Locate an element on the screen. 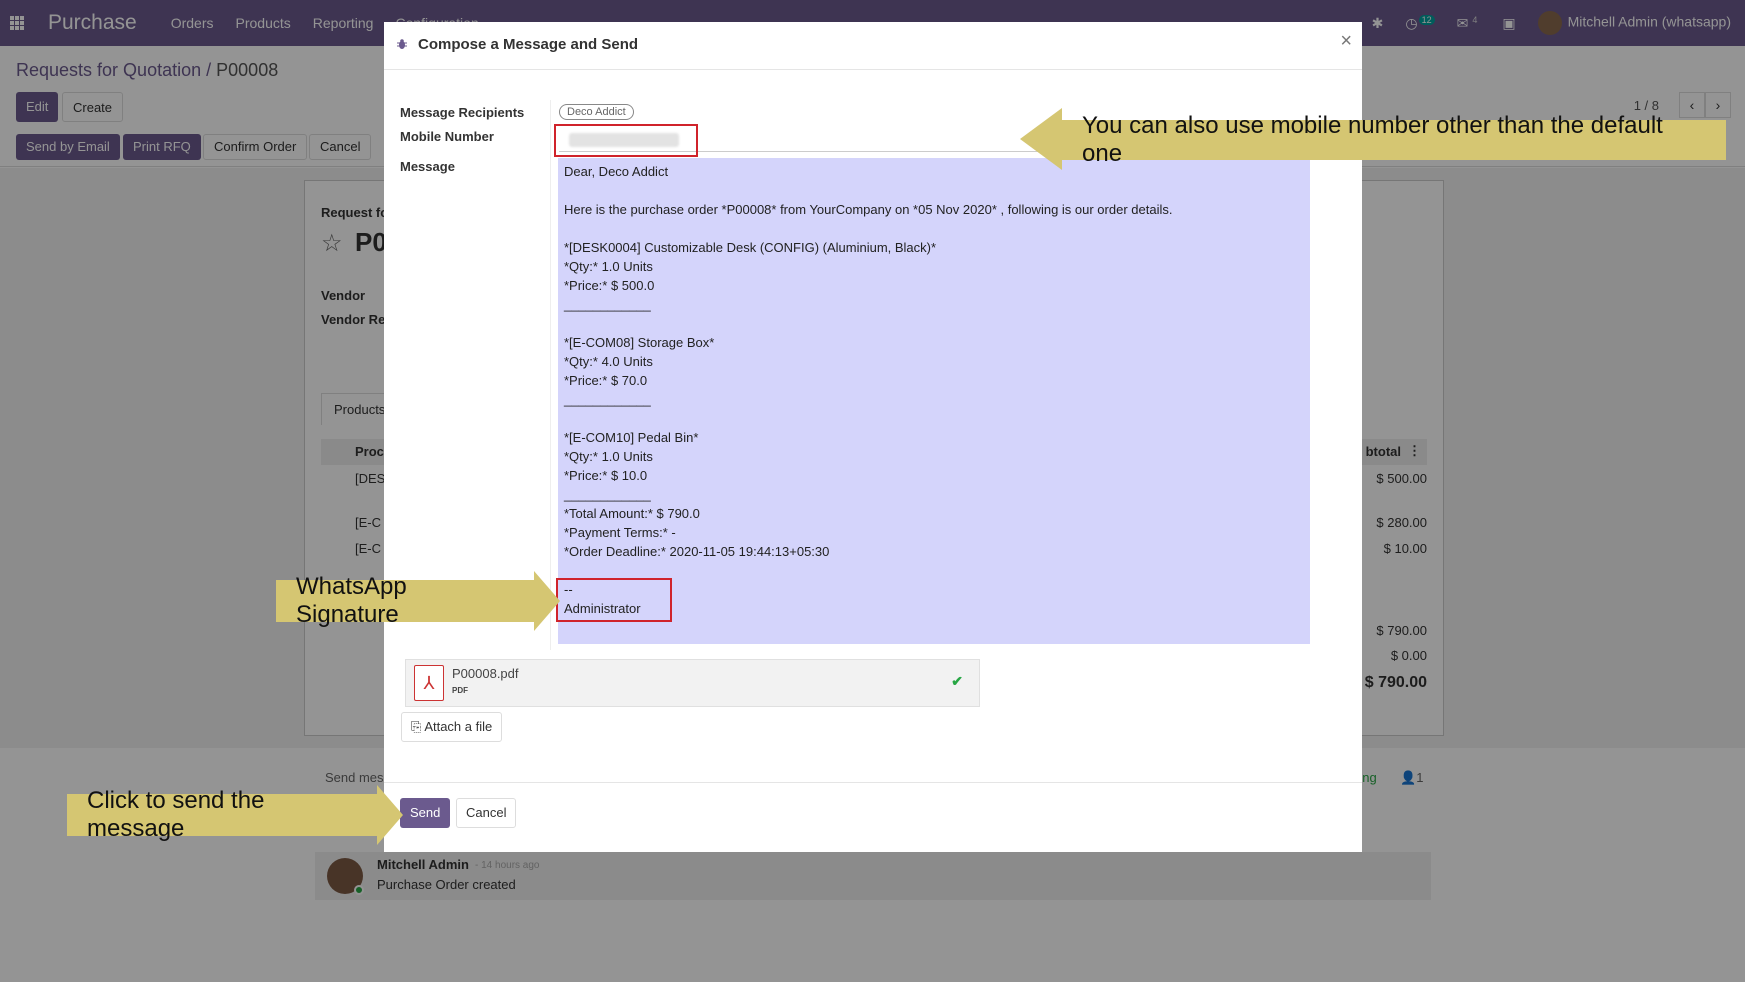  send-callout: Click to send the message is located at coordinates (222, 814).